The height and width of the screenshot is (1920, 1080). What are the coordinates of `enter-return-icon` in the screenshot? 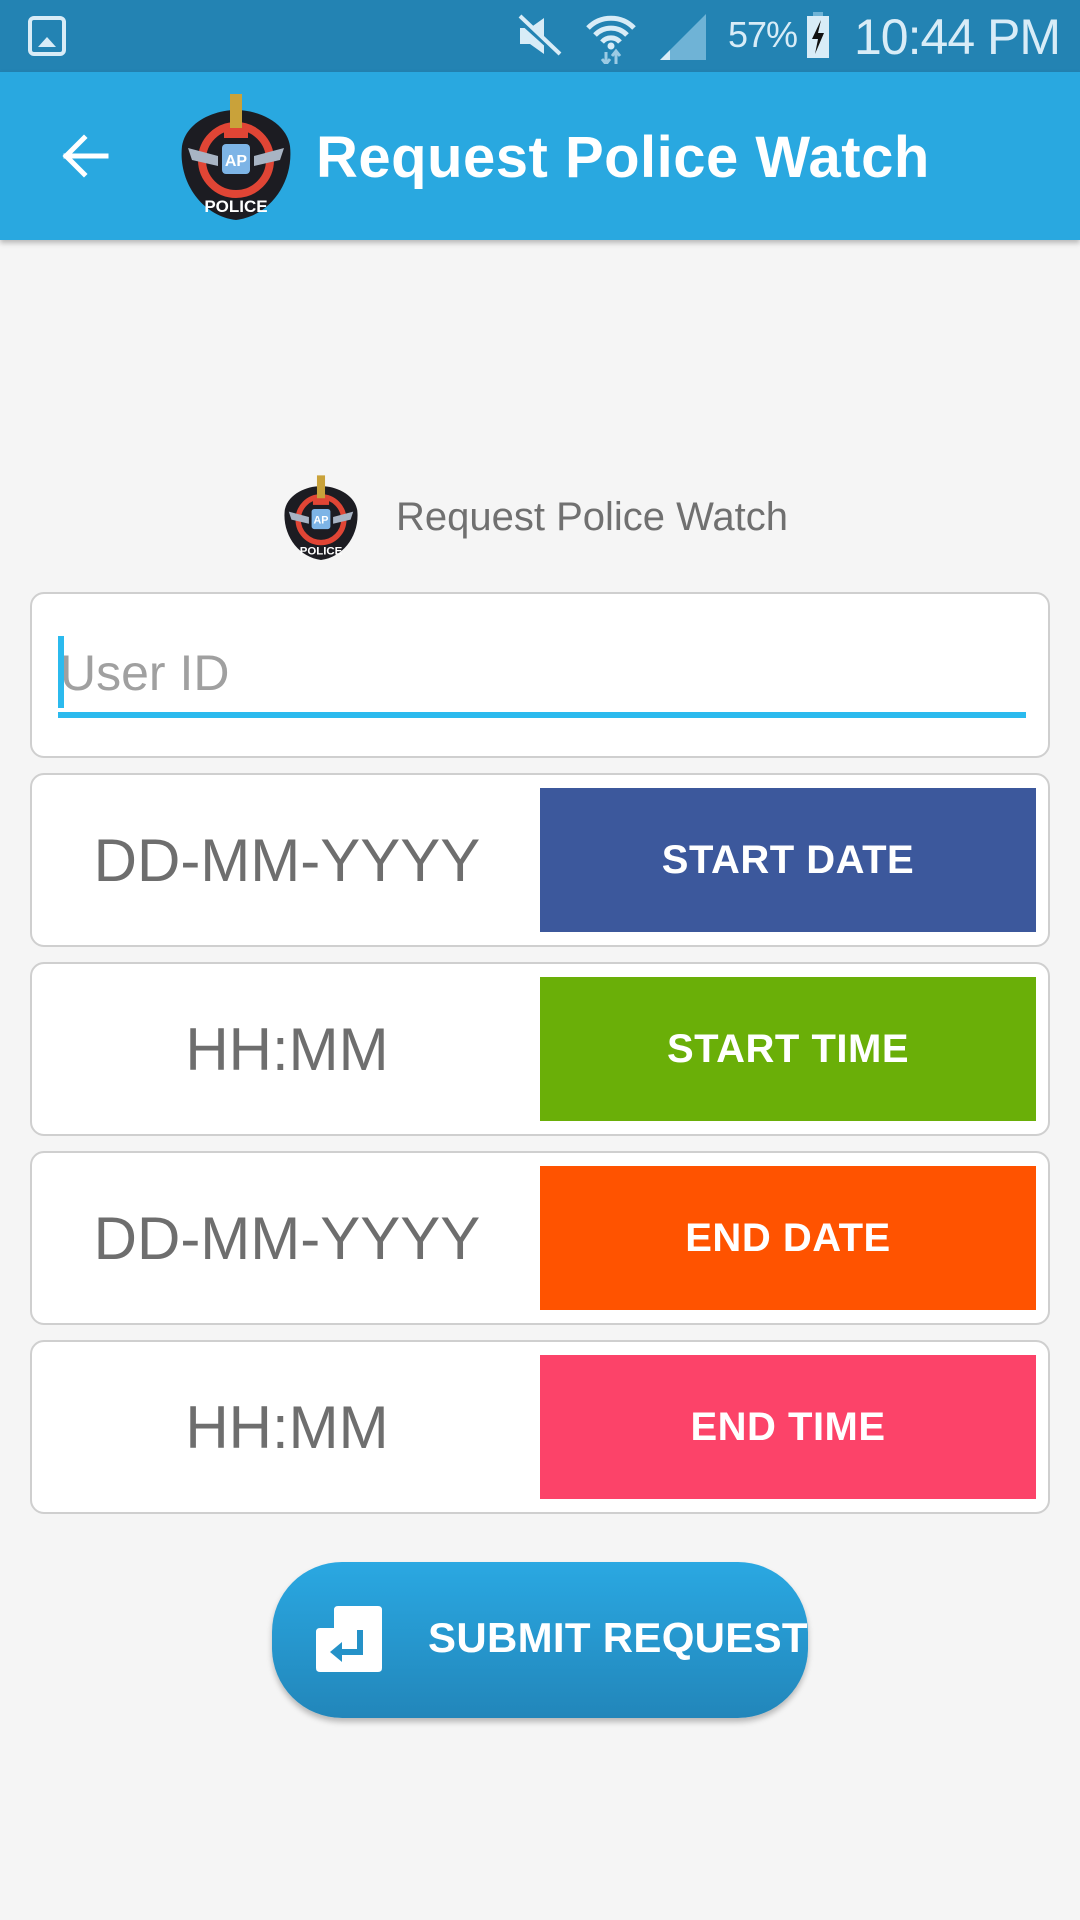 It's located at (349, 1639).